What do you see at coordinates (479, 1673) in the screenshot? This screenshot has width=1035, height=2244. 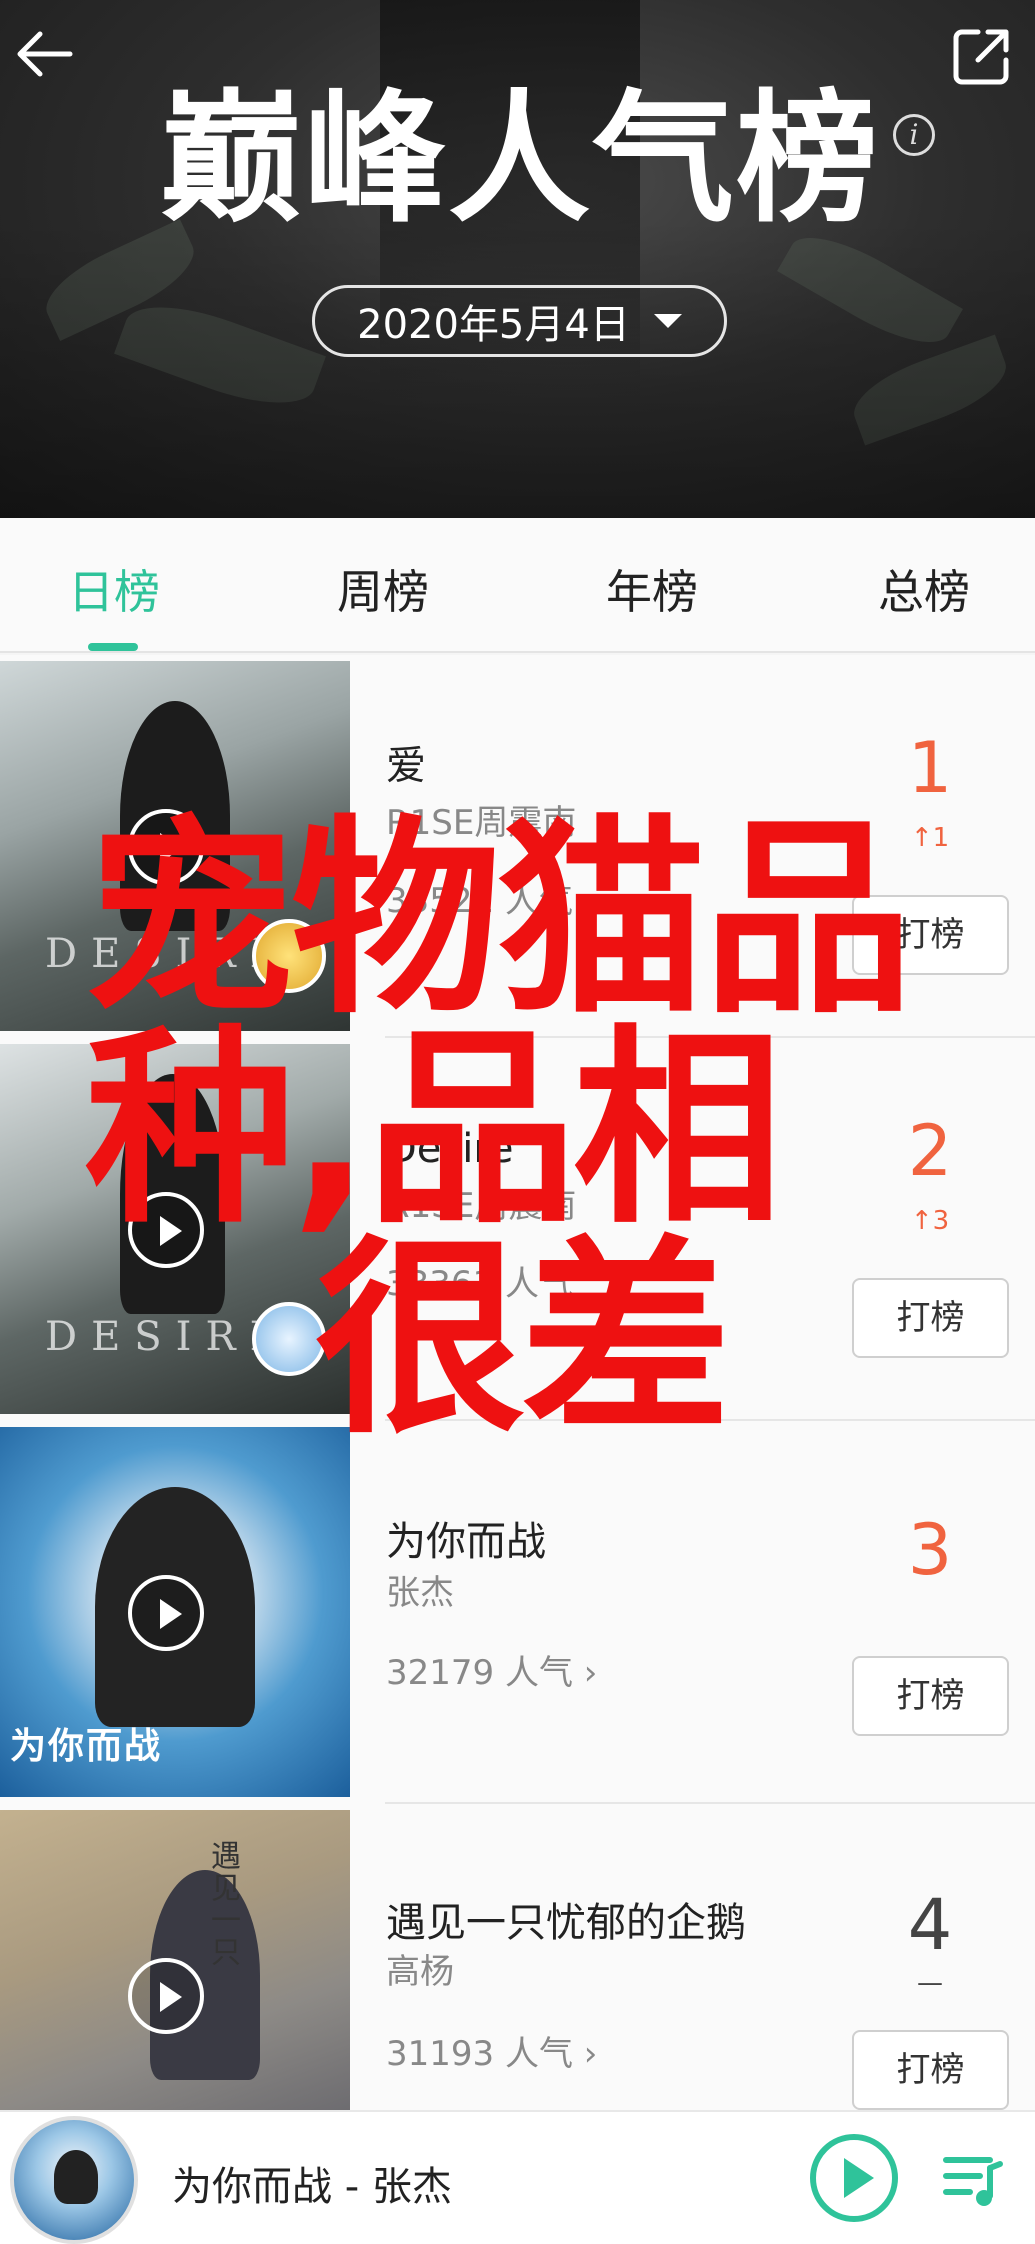 I see `popularity-value: 32179 人气` at bounding box center [479, 1673].